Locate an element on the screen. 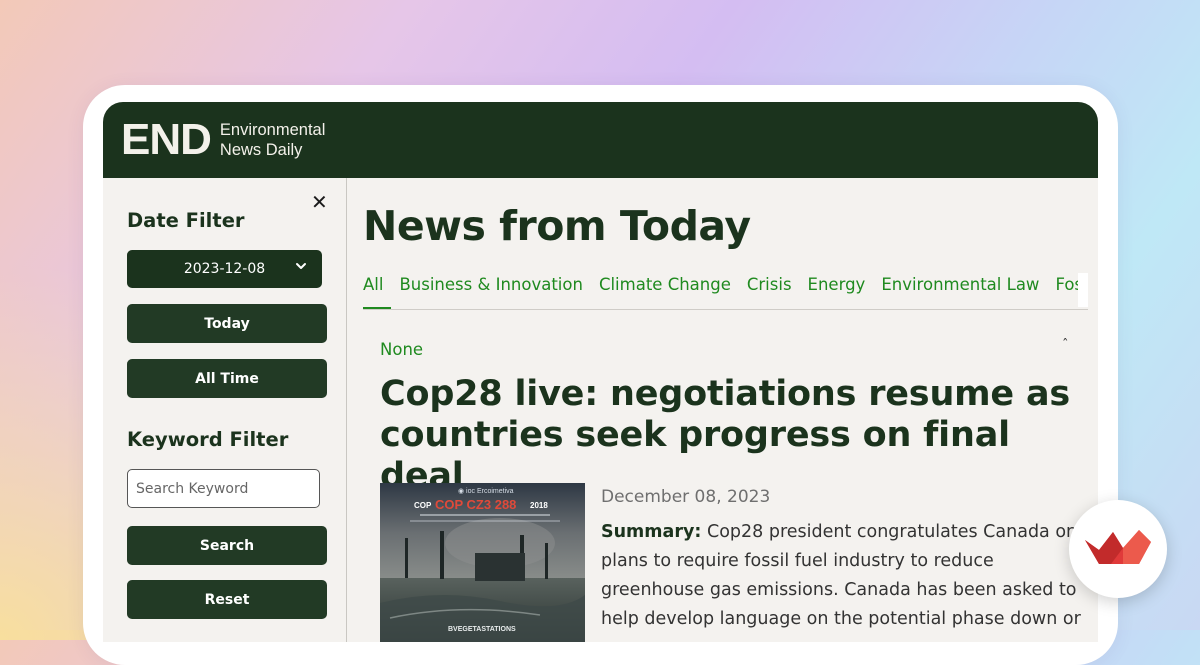 The image size is (1200, 665). date-filter-heading: Date Filter is located at coordinates (186, 220).